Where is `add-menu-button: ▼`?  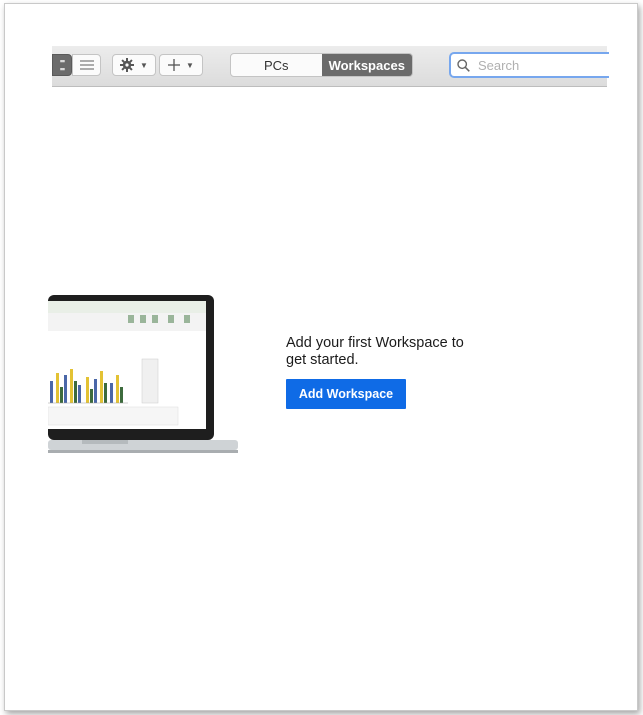 add-menu-button: ▼ is located at coordinates (181, 65).